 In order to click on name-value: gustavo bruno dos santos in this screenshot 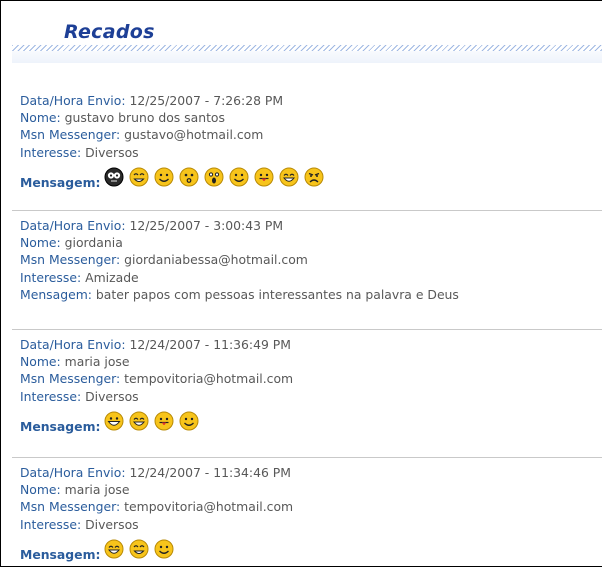, I will do `click(144, 118)`.